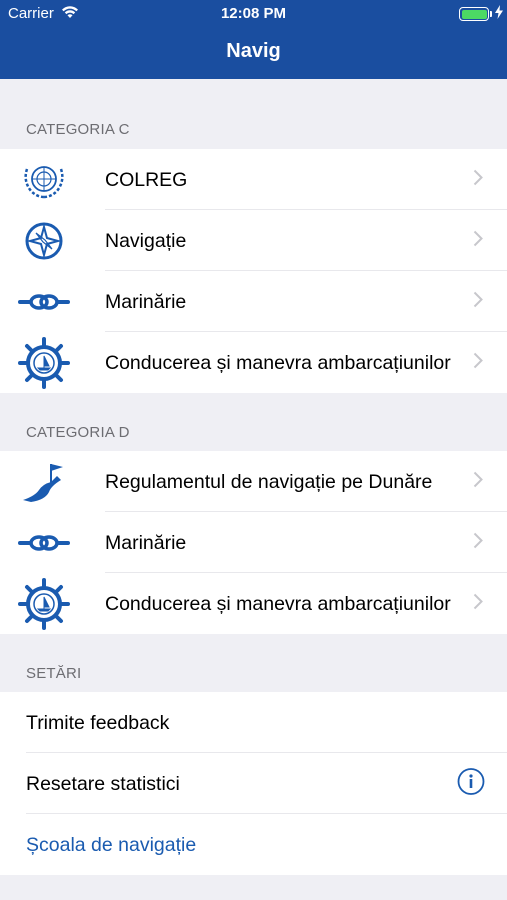 This screenshot has width=507, height=900. I want to click on list-item-navigatie: Navigație, so click(253, 240).